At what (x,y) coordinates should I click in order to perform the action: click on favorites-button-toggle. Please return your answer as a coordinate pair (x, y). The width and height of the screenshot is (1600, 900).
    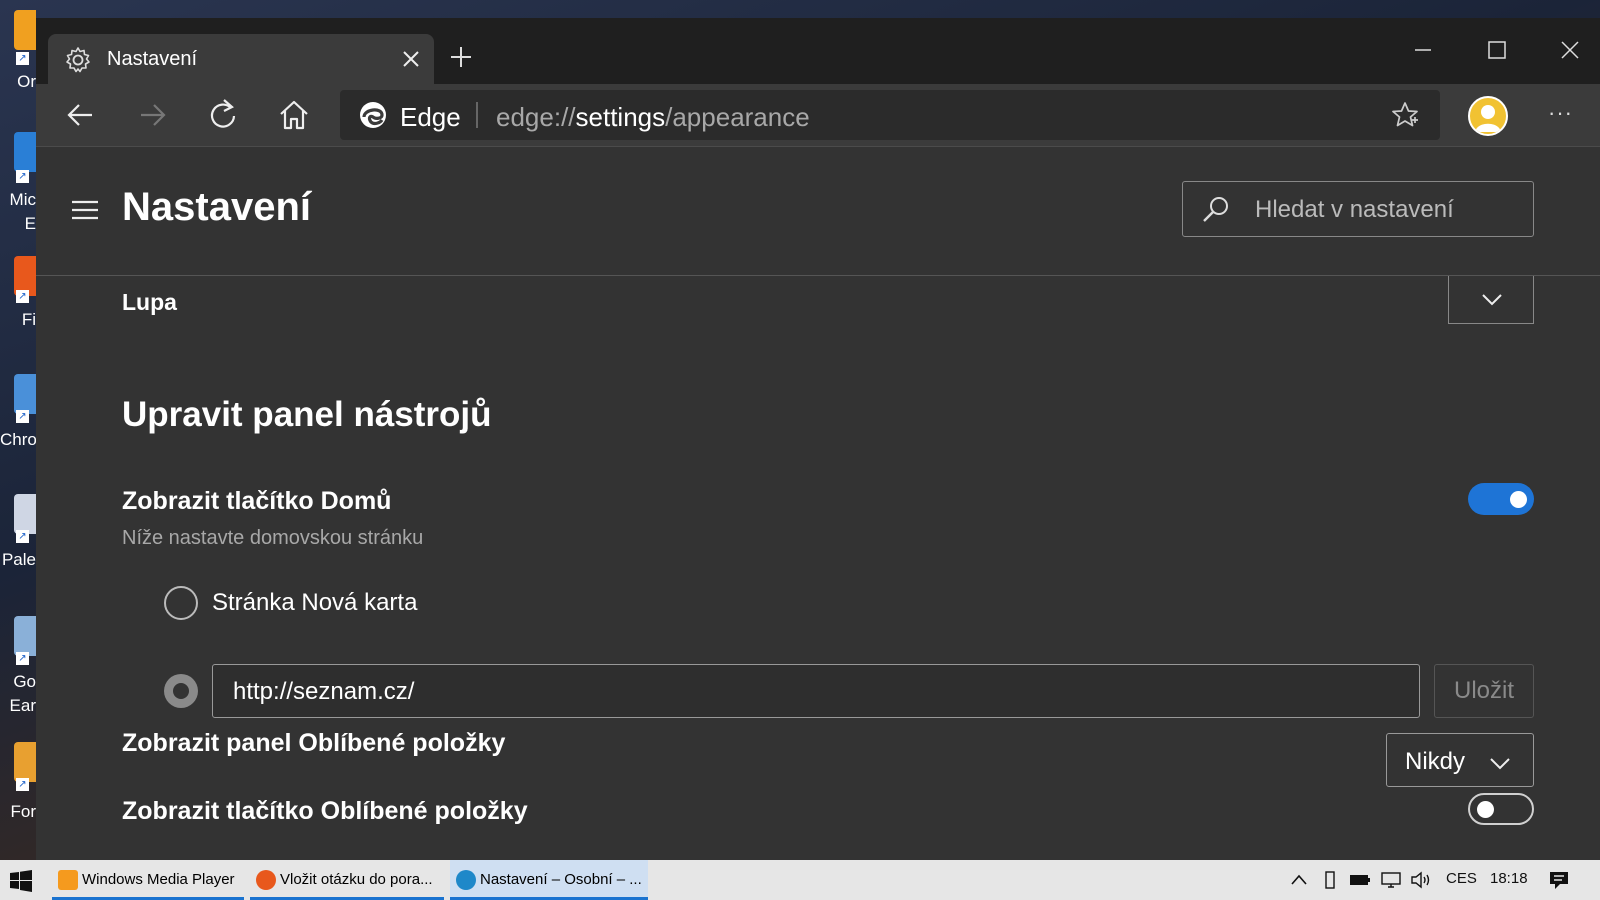
    Looking at the image, I should click on (1501, 809).